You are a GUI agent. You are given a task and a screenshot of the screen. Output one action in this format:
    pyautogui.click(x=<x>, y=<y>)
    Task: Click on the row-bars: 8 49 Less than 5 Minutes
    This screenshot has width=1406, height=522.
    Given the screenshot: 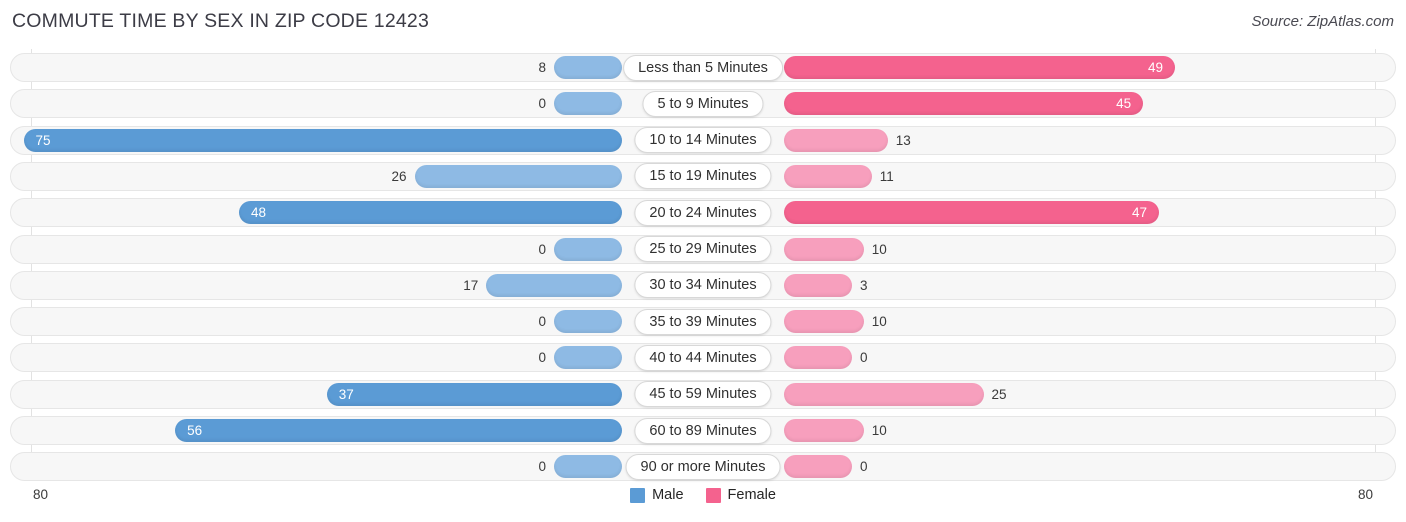 What is the action you would take?
    pyautogui.click(x=703, y=67)
    